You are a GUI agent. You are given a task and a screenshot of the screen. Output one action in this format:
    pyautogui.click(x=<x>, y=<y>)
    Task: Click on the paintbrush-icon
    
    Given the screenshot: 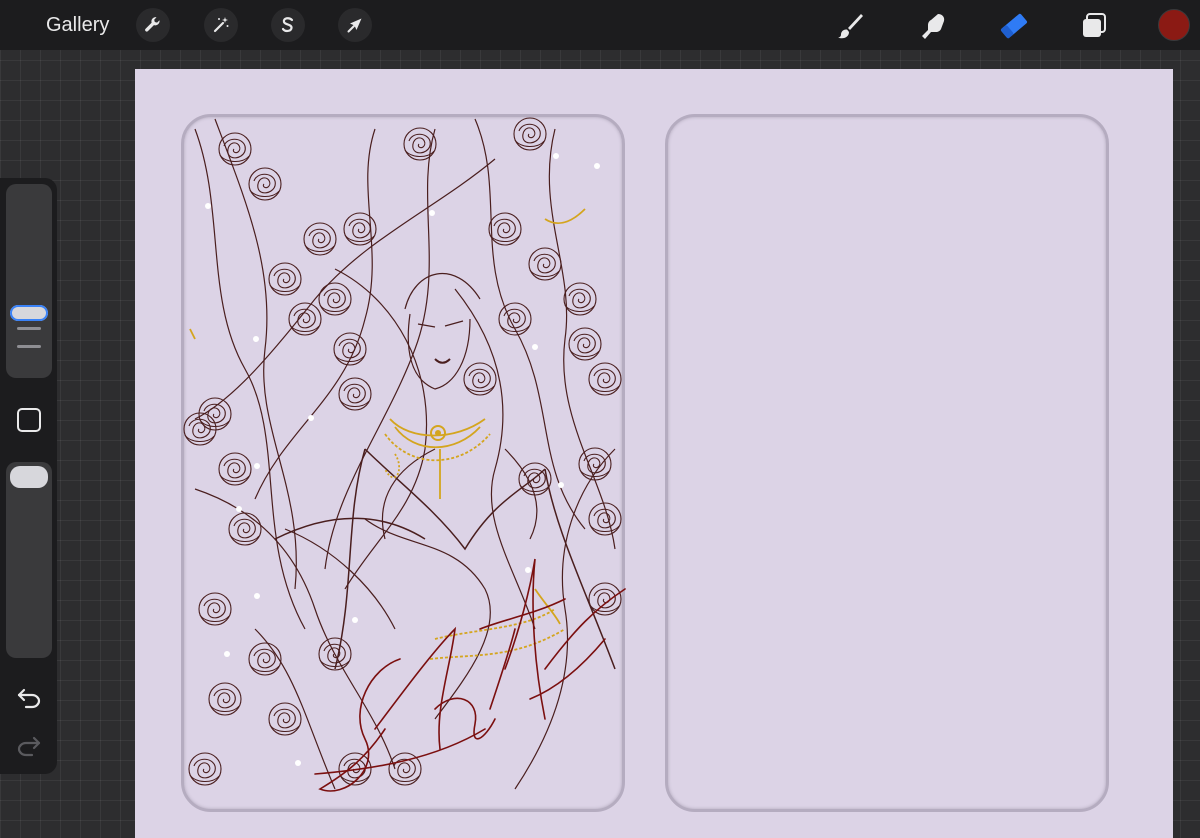 What is the action you would take?
    pyautogui.click(x=850, y=26)
    